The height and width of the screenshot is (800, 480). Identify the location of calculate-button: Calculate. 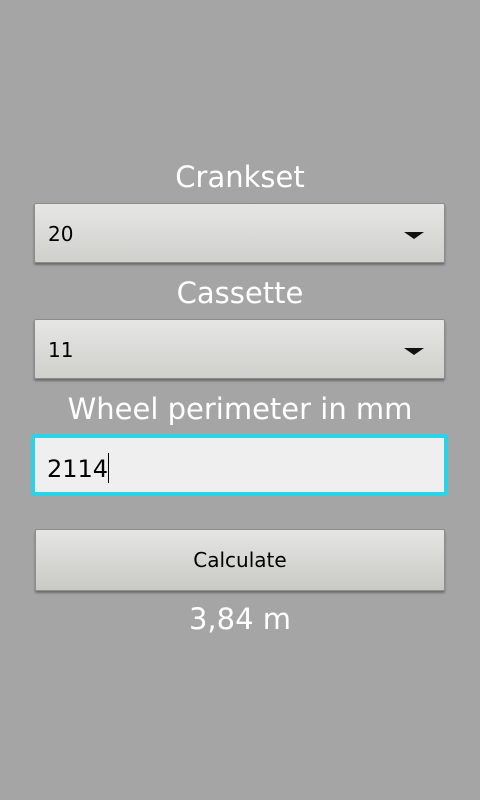
(240, 560).